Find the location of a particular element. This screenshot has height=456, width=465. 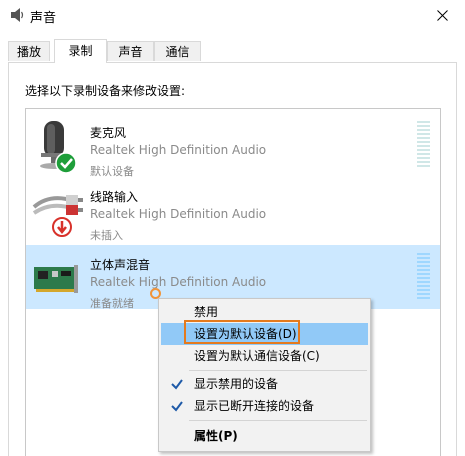

annotation-highlight is located at coordinates (242, 332).